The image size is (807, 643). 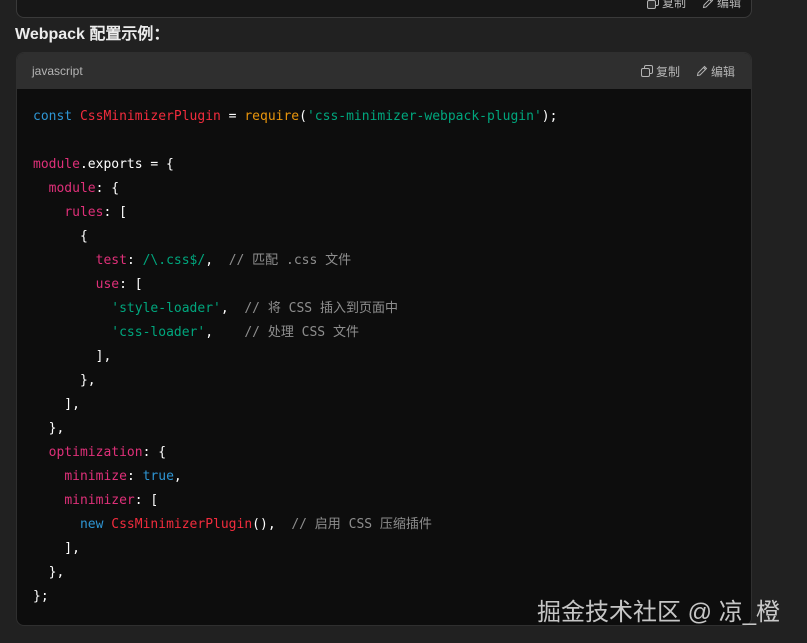 What do you see at coordinates (57, 71) in the screenshot?
I see `code-language-label: javascript` at bounding box center [57, 71].